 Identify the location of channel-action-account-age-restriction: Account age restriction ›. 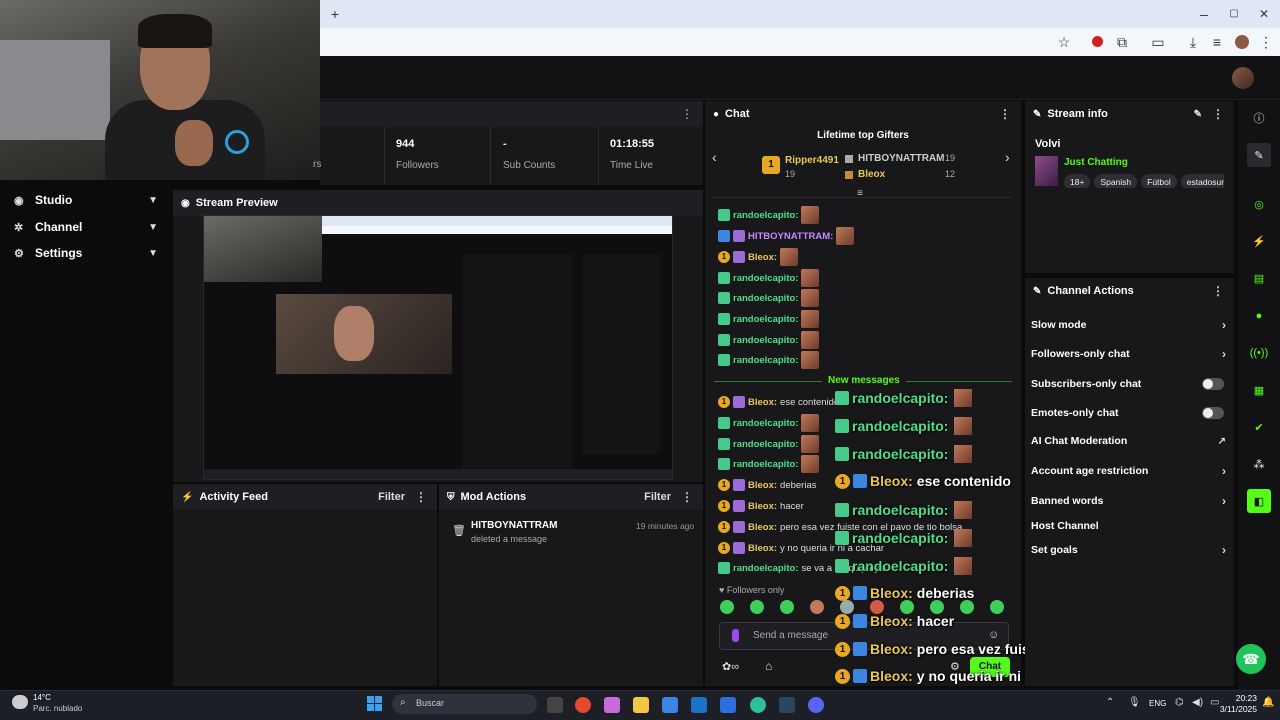
(1128, 471).